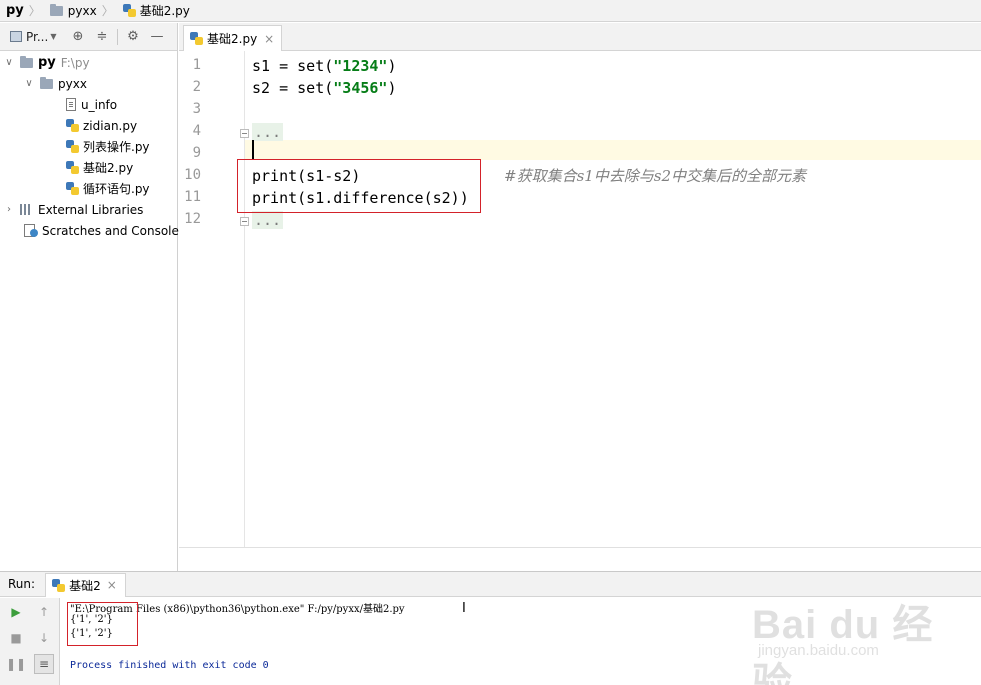 This screenshot has height=685, width=981. Describe the element at coordinates (164, 11) in the screenshot. I see `breadcrumb-file-label: 基础2.py` at that location.